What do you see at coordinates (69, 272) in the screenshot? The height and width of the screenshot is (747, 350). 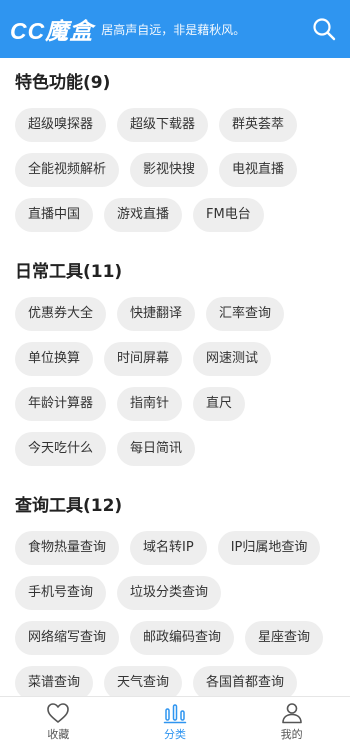 I see `section-title: 日常工具(11)` at bounding box center [69, 272].